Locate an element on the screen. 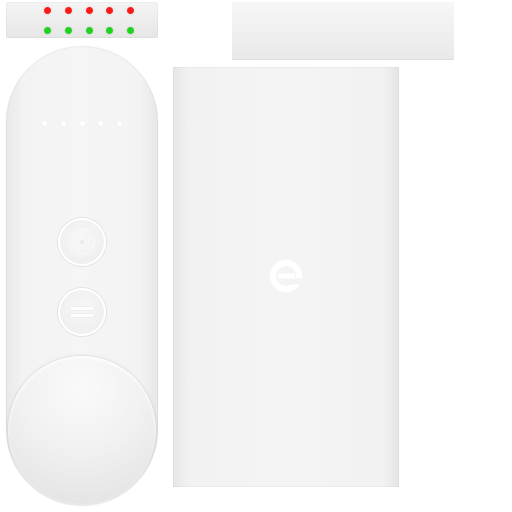 Image resolution: width=512 pixels, height=512 pixels. target-icon is located at coordinates (82, 242).